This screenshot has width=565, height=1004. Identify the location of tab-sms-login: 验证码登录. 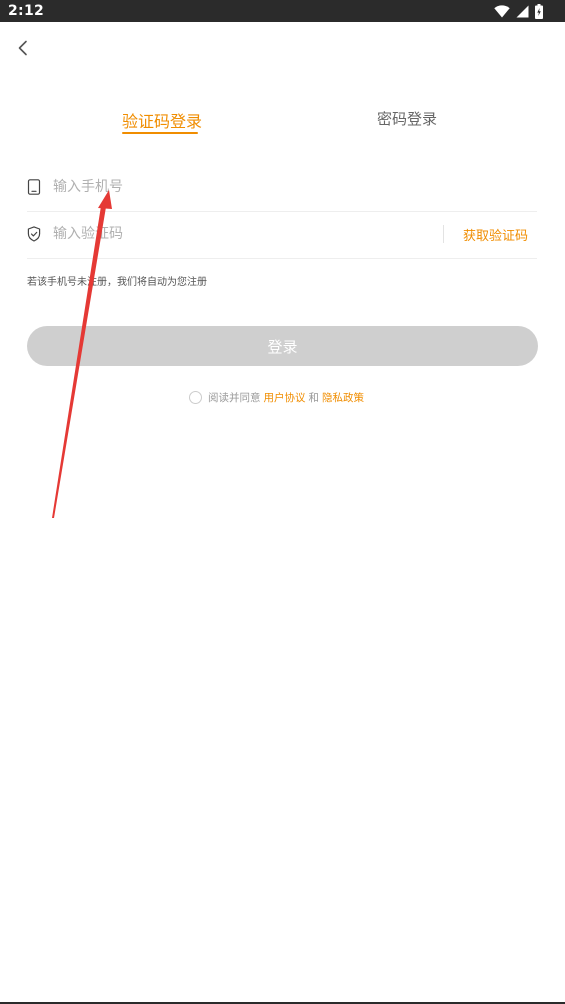
(162, 120).